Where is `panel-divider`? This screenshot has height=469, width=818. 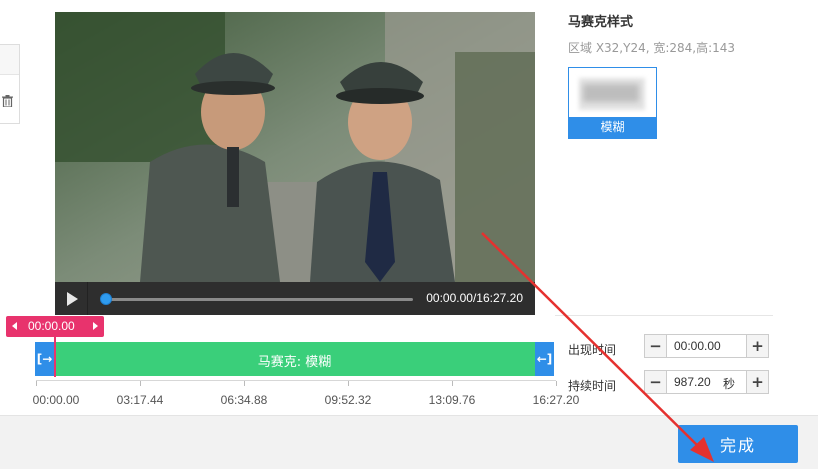 panel-divider is located at coordinates (664, 315).